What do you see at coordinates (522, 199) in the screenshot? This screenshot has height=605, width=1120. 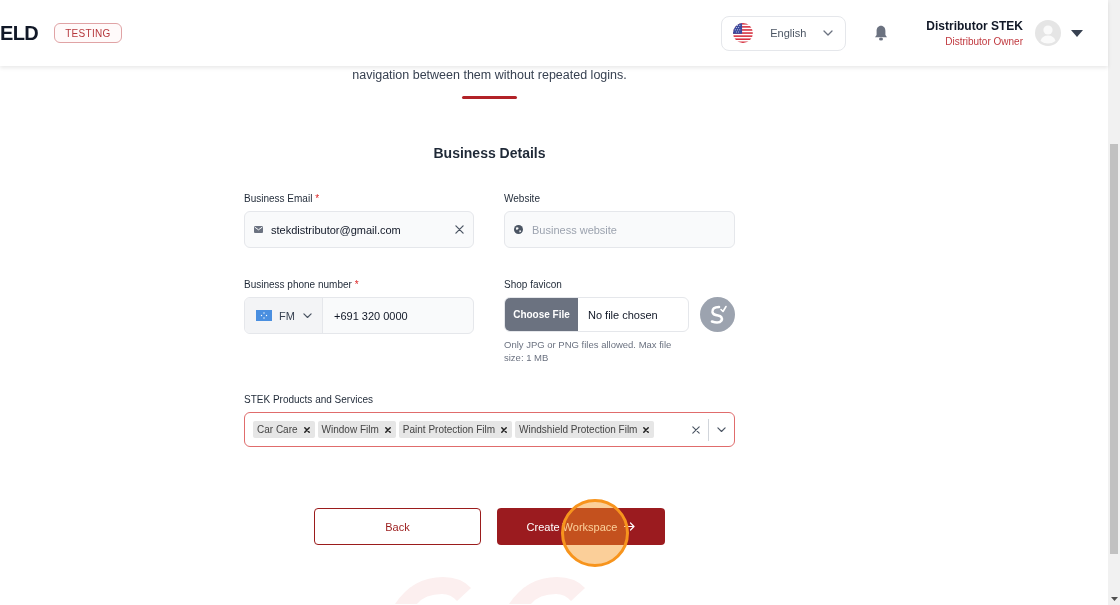 I see `field-label: Website` at bounding box center [522, 199].